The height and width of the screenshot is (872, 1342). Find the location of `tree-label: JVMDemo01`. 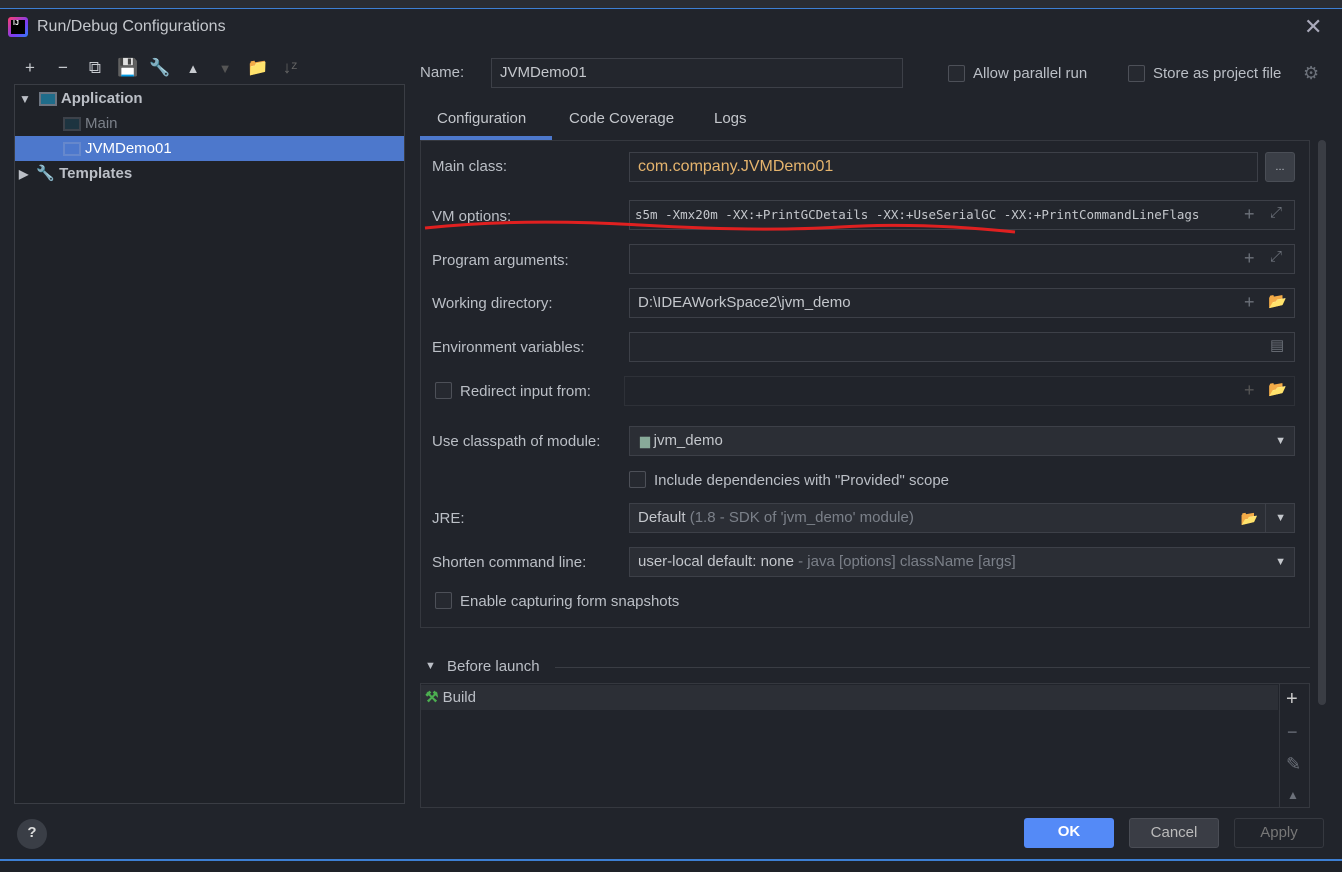

tree-label: JVMDemo01 is located at coordinates (128, 148).